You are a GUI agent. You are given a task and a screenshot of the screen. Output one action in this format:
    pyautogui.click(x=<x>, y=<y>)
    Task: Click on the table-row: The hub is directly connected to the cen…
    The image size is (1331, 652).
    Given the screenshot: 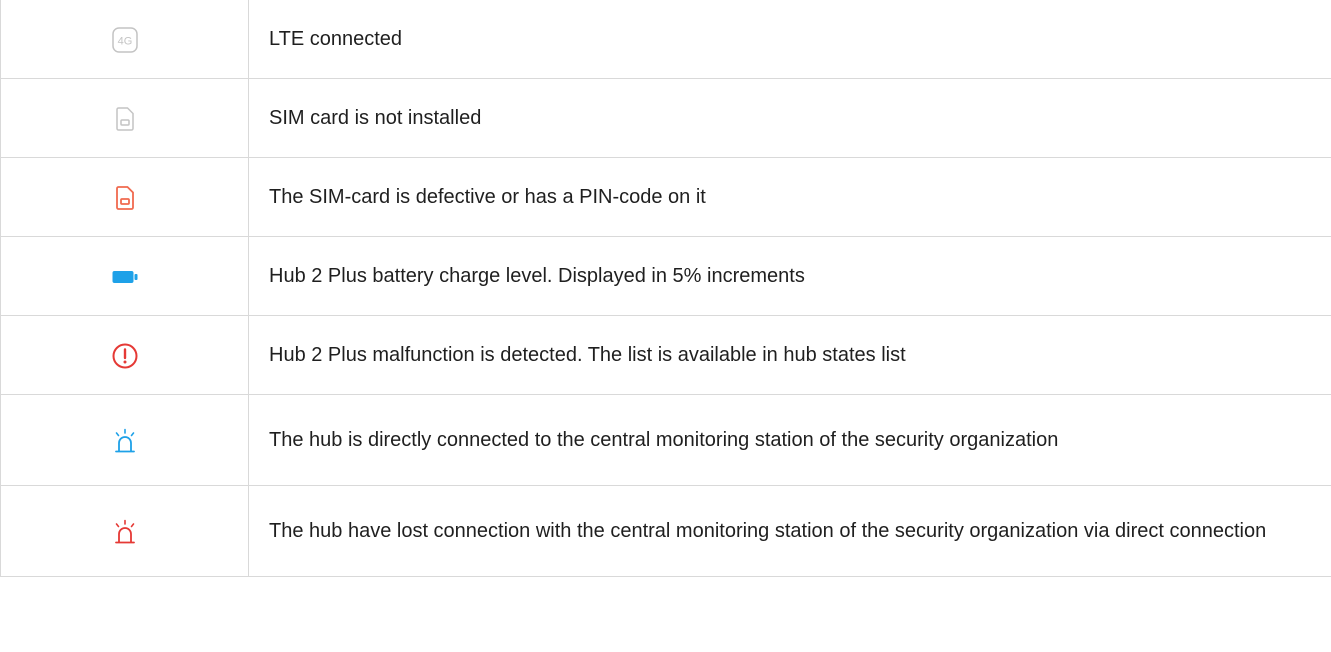 What is the action you would take?
    pyautogui.click(x=665, y=440)
    